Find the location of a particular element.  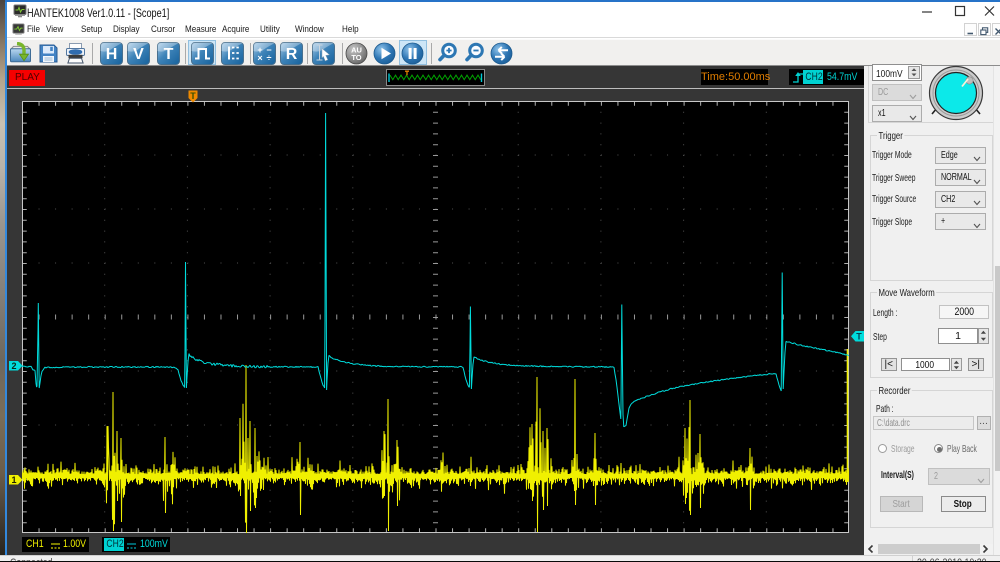

svg-text: H is located at coordinates (111, 54).